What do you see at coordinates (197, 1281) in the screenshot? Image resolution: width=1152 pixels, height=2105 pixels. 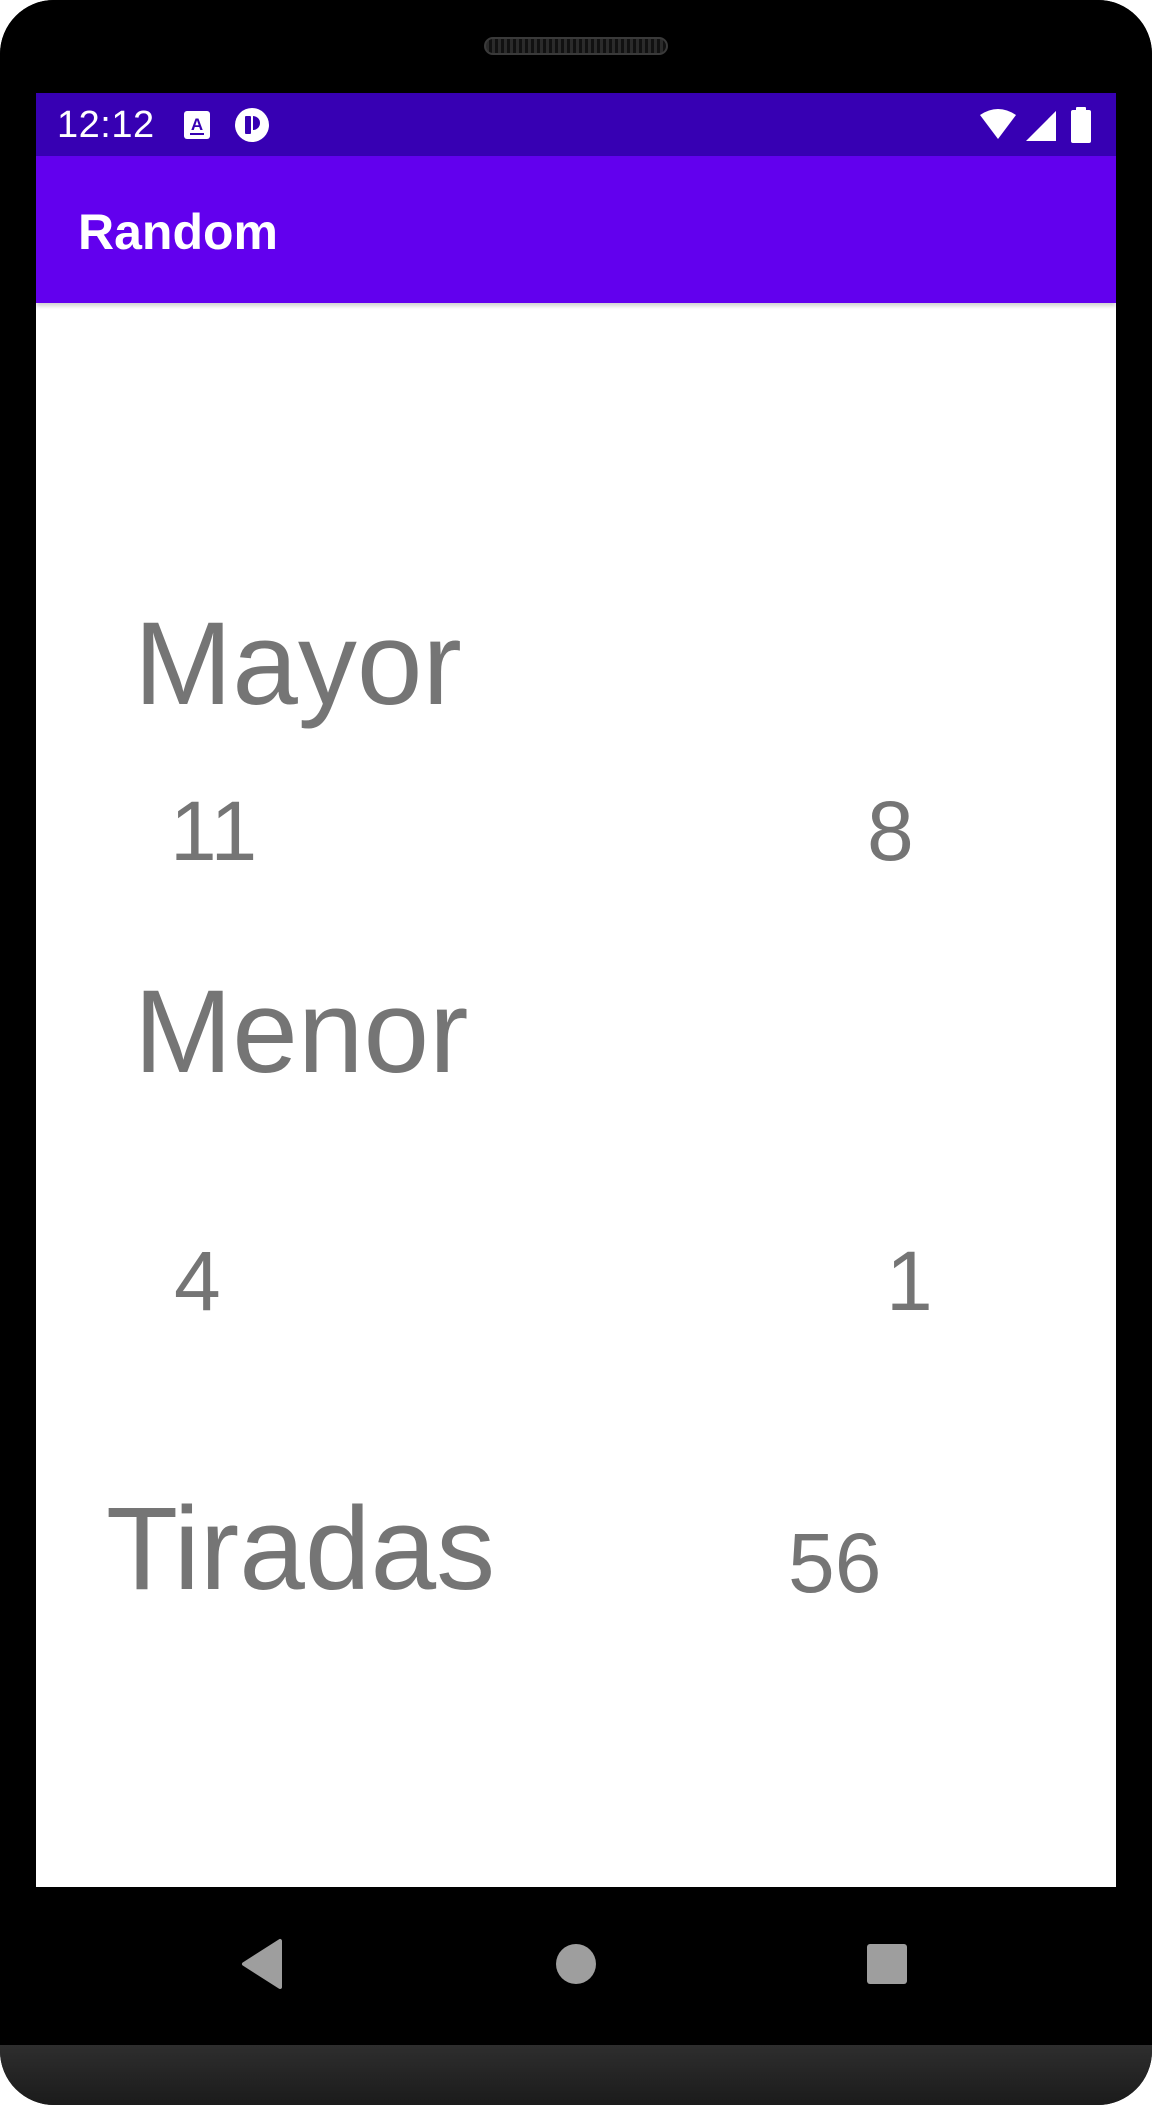 I see `menor-left-value: 4` at bounding box center [197, 1281].